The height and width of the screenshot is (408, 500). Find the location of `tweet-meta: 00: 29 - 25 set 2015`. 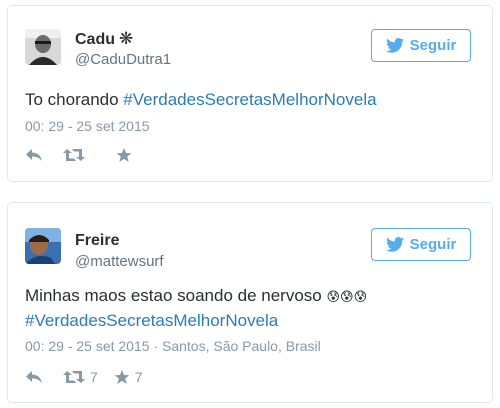

tweet-meta: 00: 29 - 25 set 2015 is located at coordinates (87, 126).